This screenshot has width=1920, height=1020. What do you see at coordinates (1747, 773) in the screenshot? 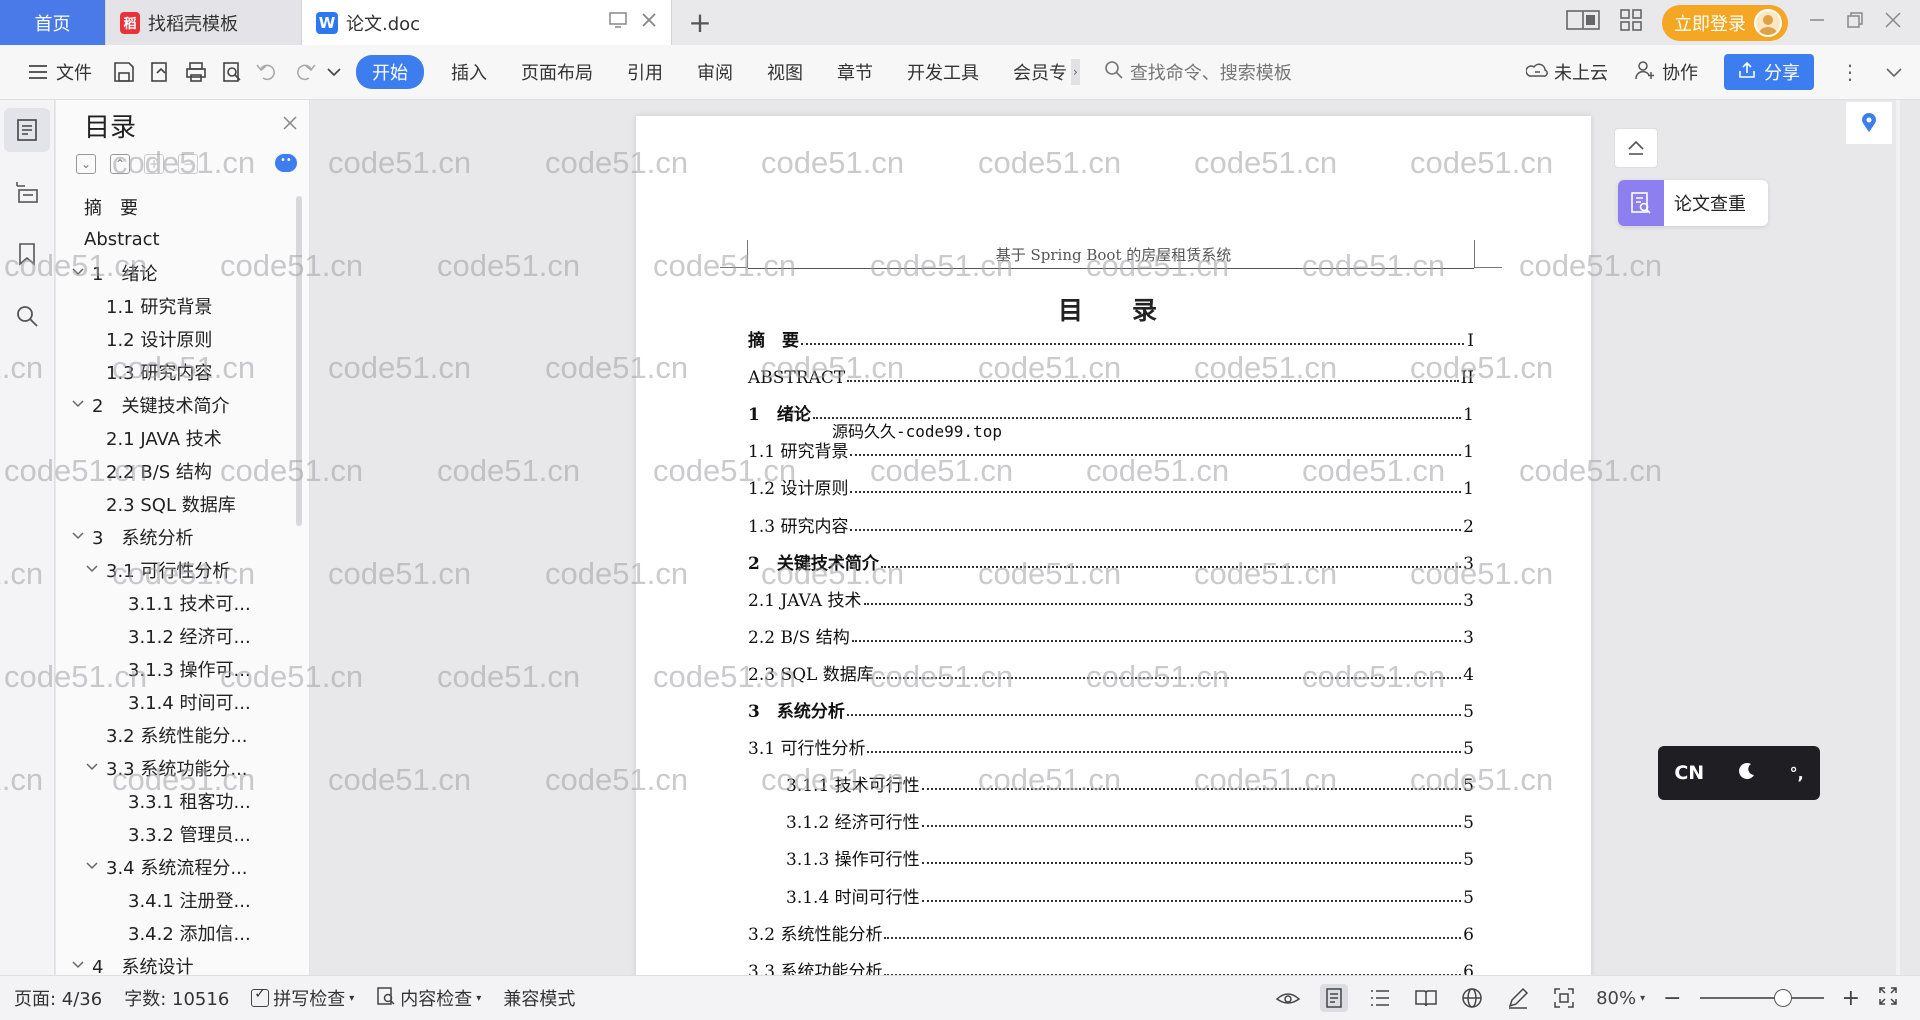
I see `moon-icon` at bounding box center [1747, 773].